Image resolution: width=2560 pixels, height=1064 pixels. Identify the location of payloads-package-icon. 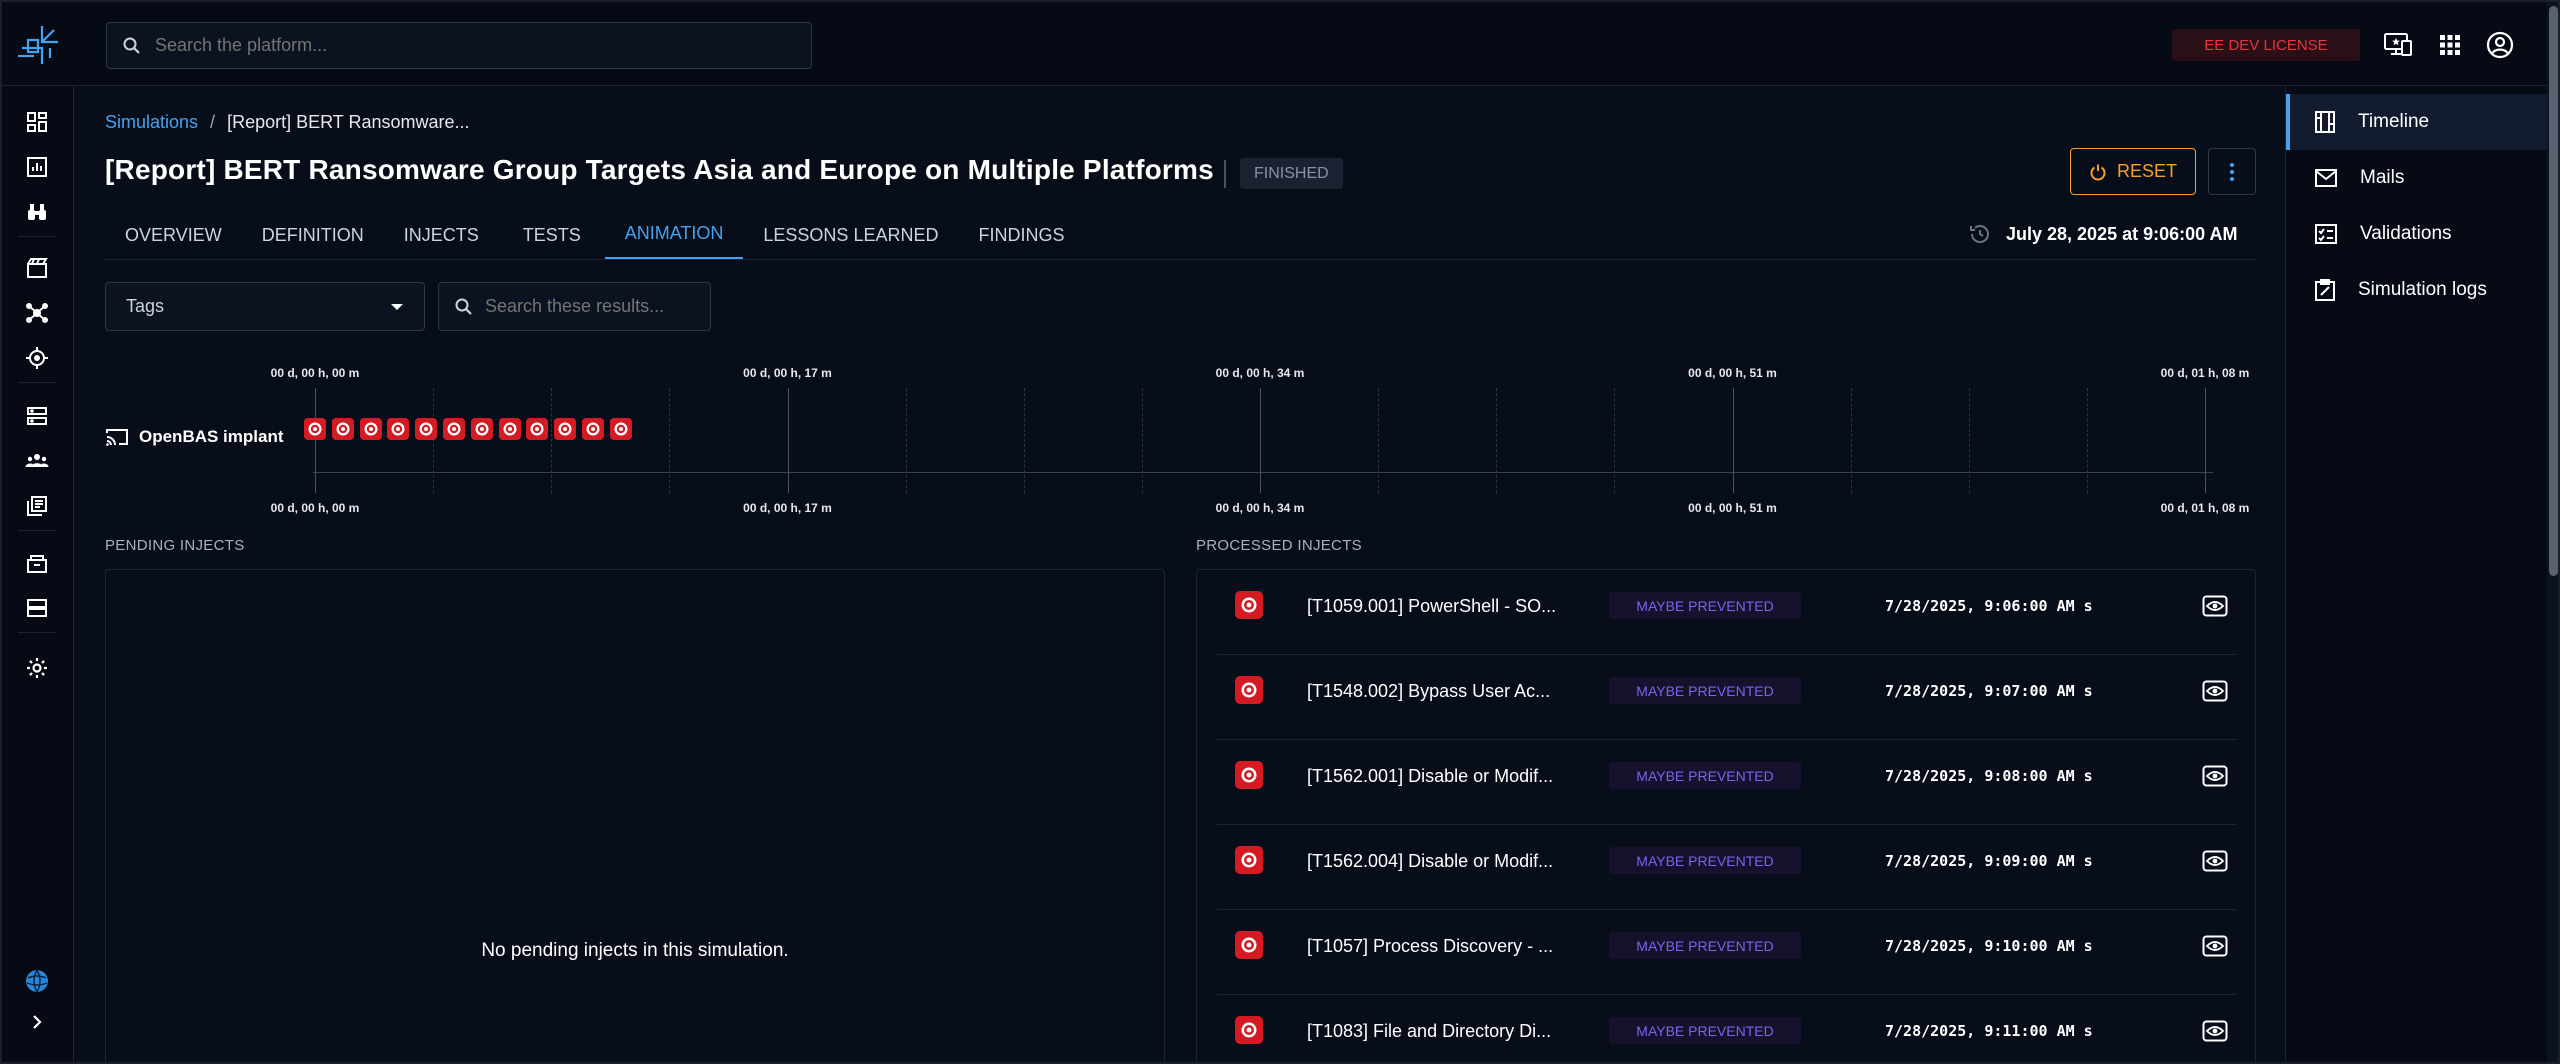
(37, 563).